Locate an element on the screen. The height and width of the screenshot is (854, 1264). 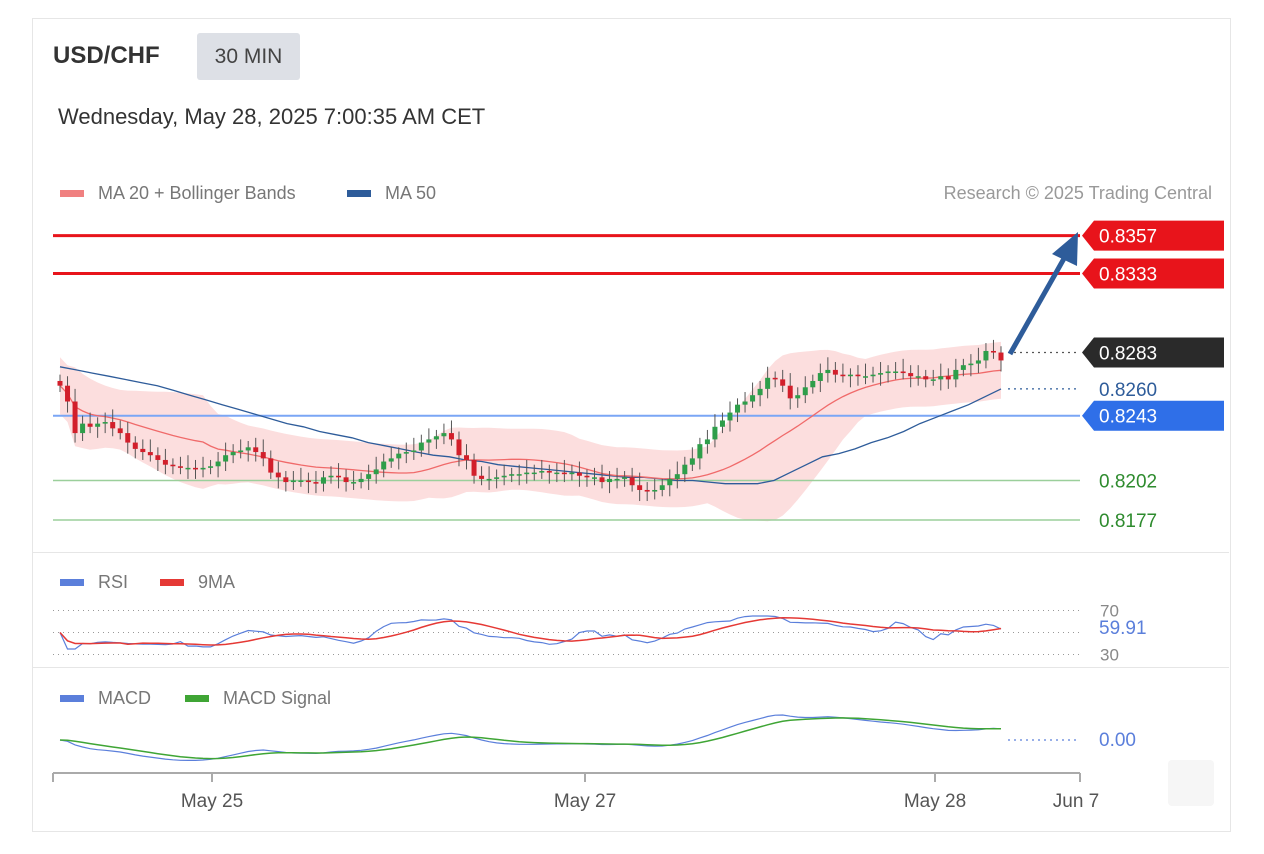
level-label: 0.8333 is located at coordinates (1128, 275).